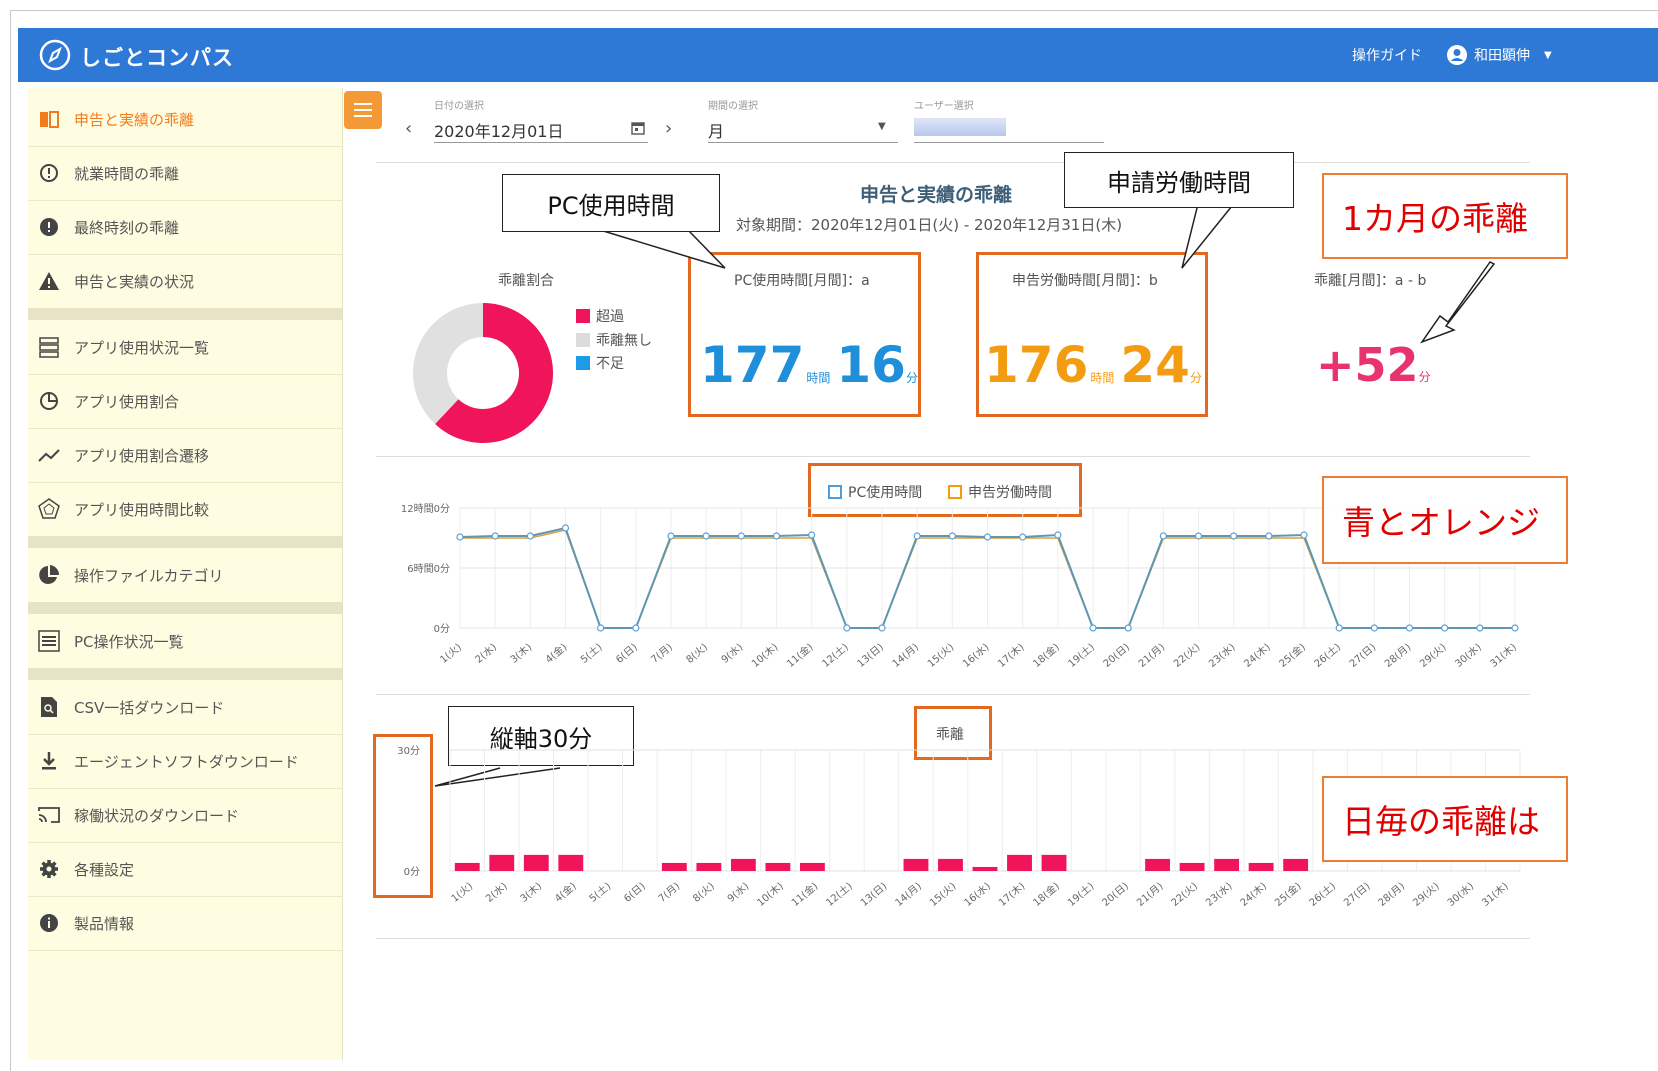 The width and height of the screenshot is (1658, 1071). Describe the element at coordinates (942, 894) in the screenshot. I see `x-tick-label: 15(火)` at that location.